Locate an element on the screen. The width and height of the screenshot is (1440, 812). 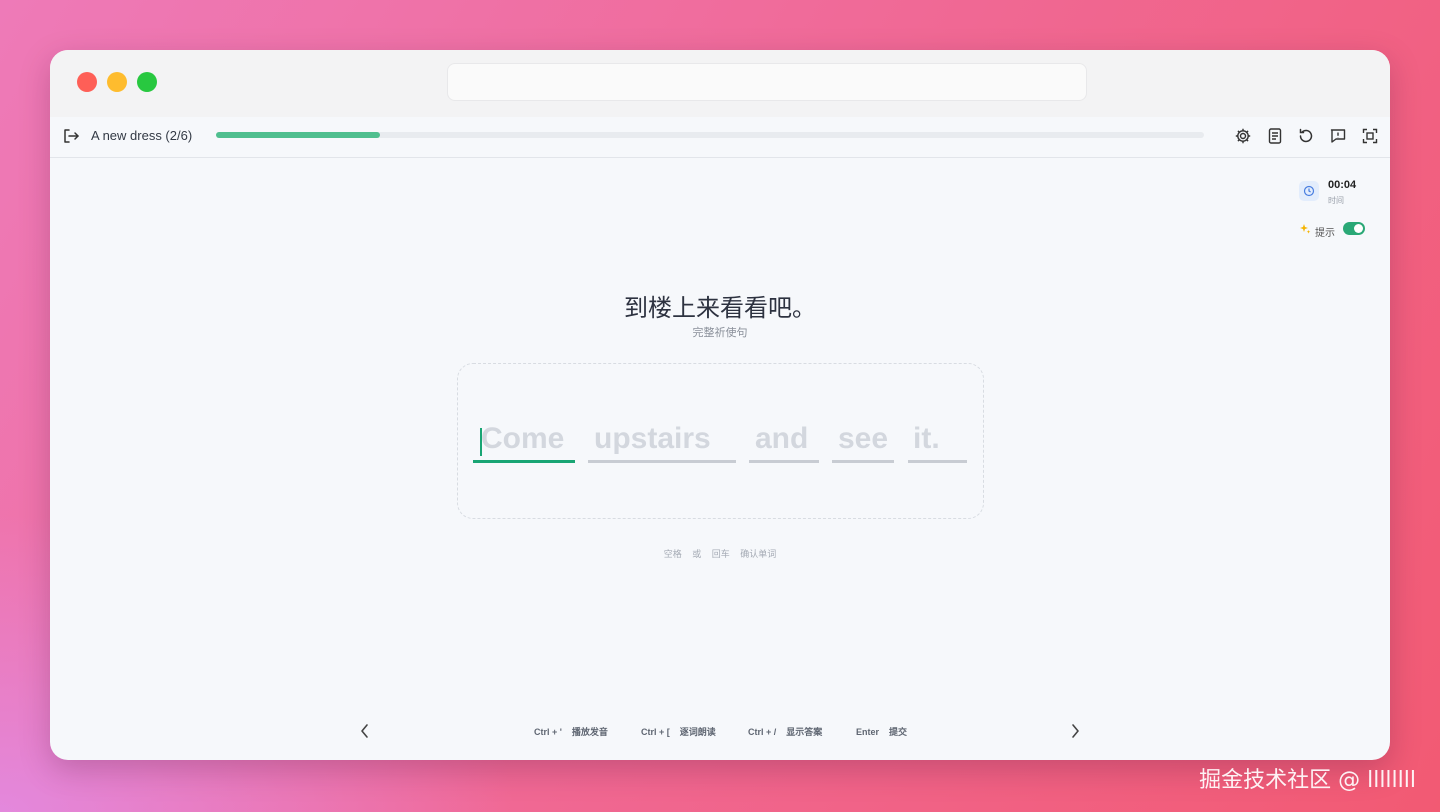
sparkle-icon is located at coordinates (1305, 229).